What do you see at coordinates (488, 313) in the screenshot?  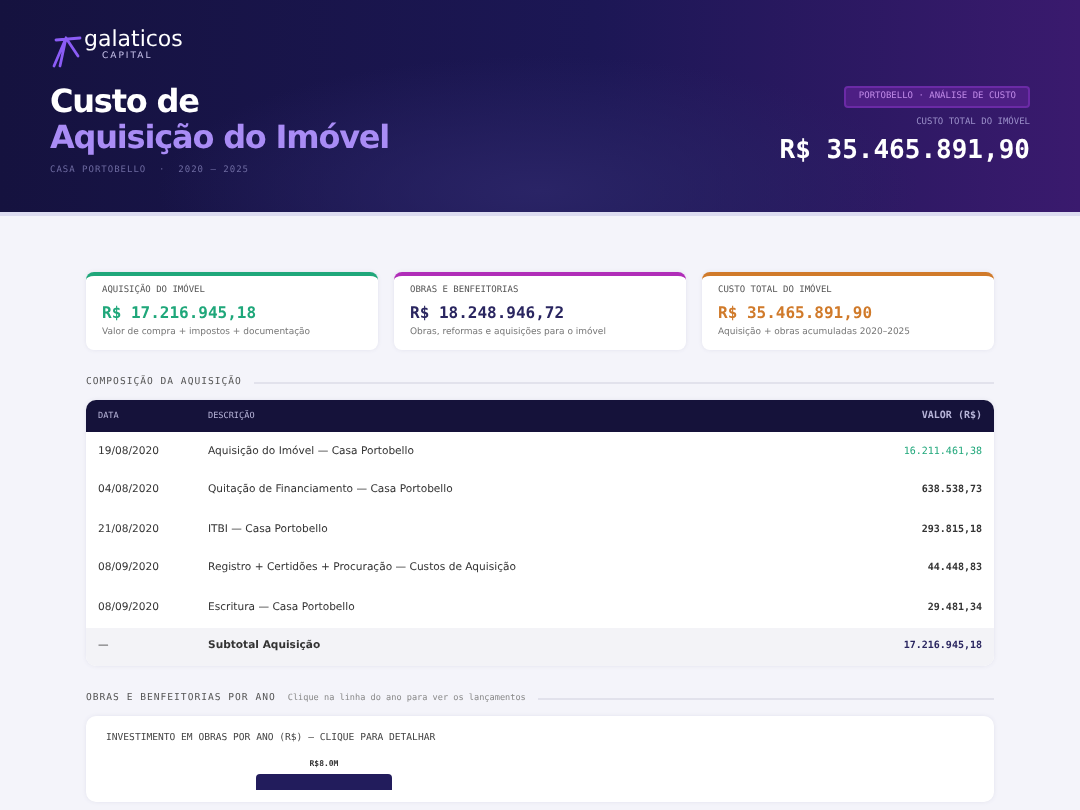 I see `card-value: R$ 18.248.946,72` at bounding box center [488, 313].